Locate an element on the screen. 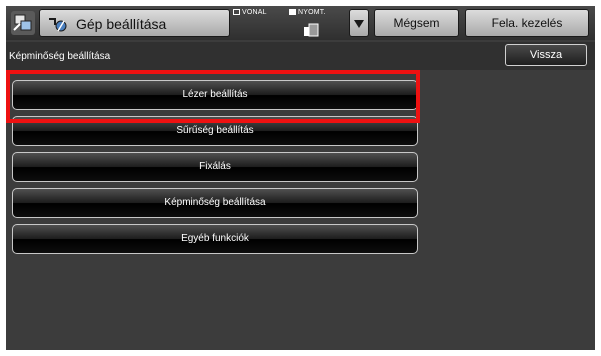  print-mode-indicator: NYOMT. is located at coordinates (307, 12).